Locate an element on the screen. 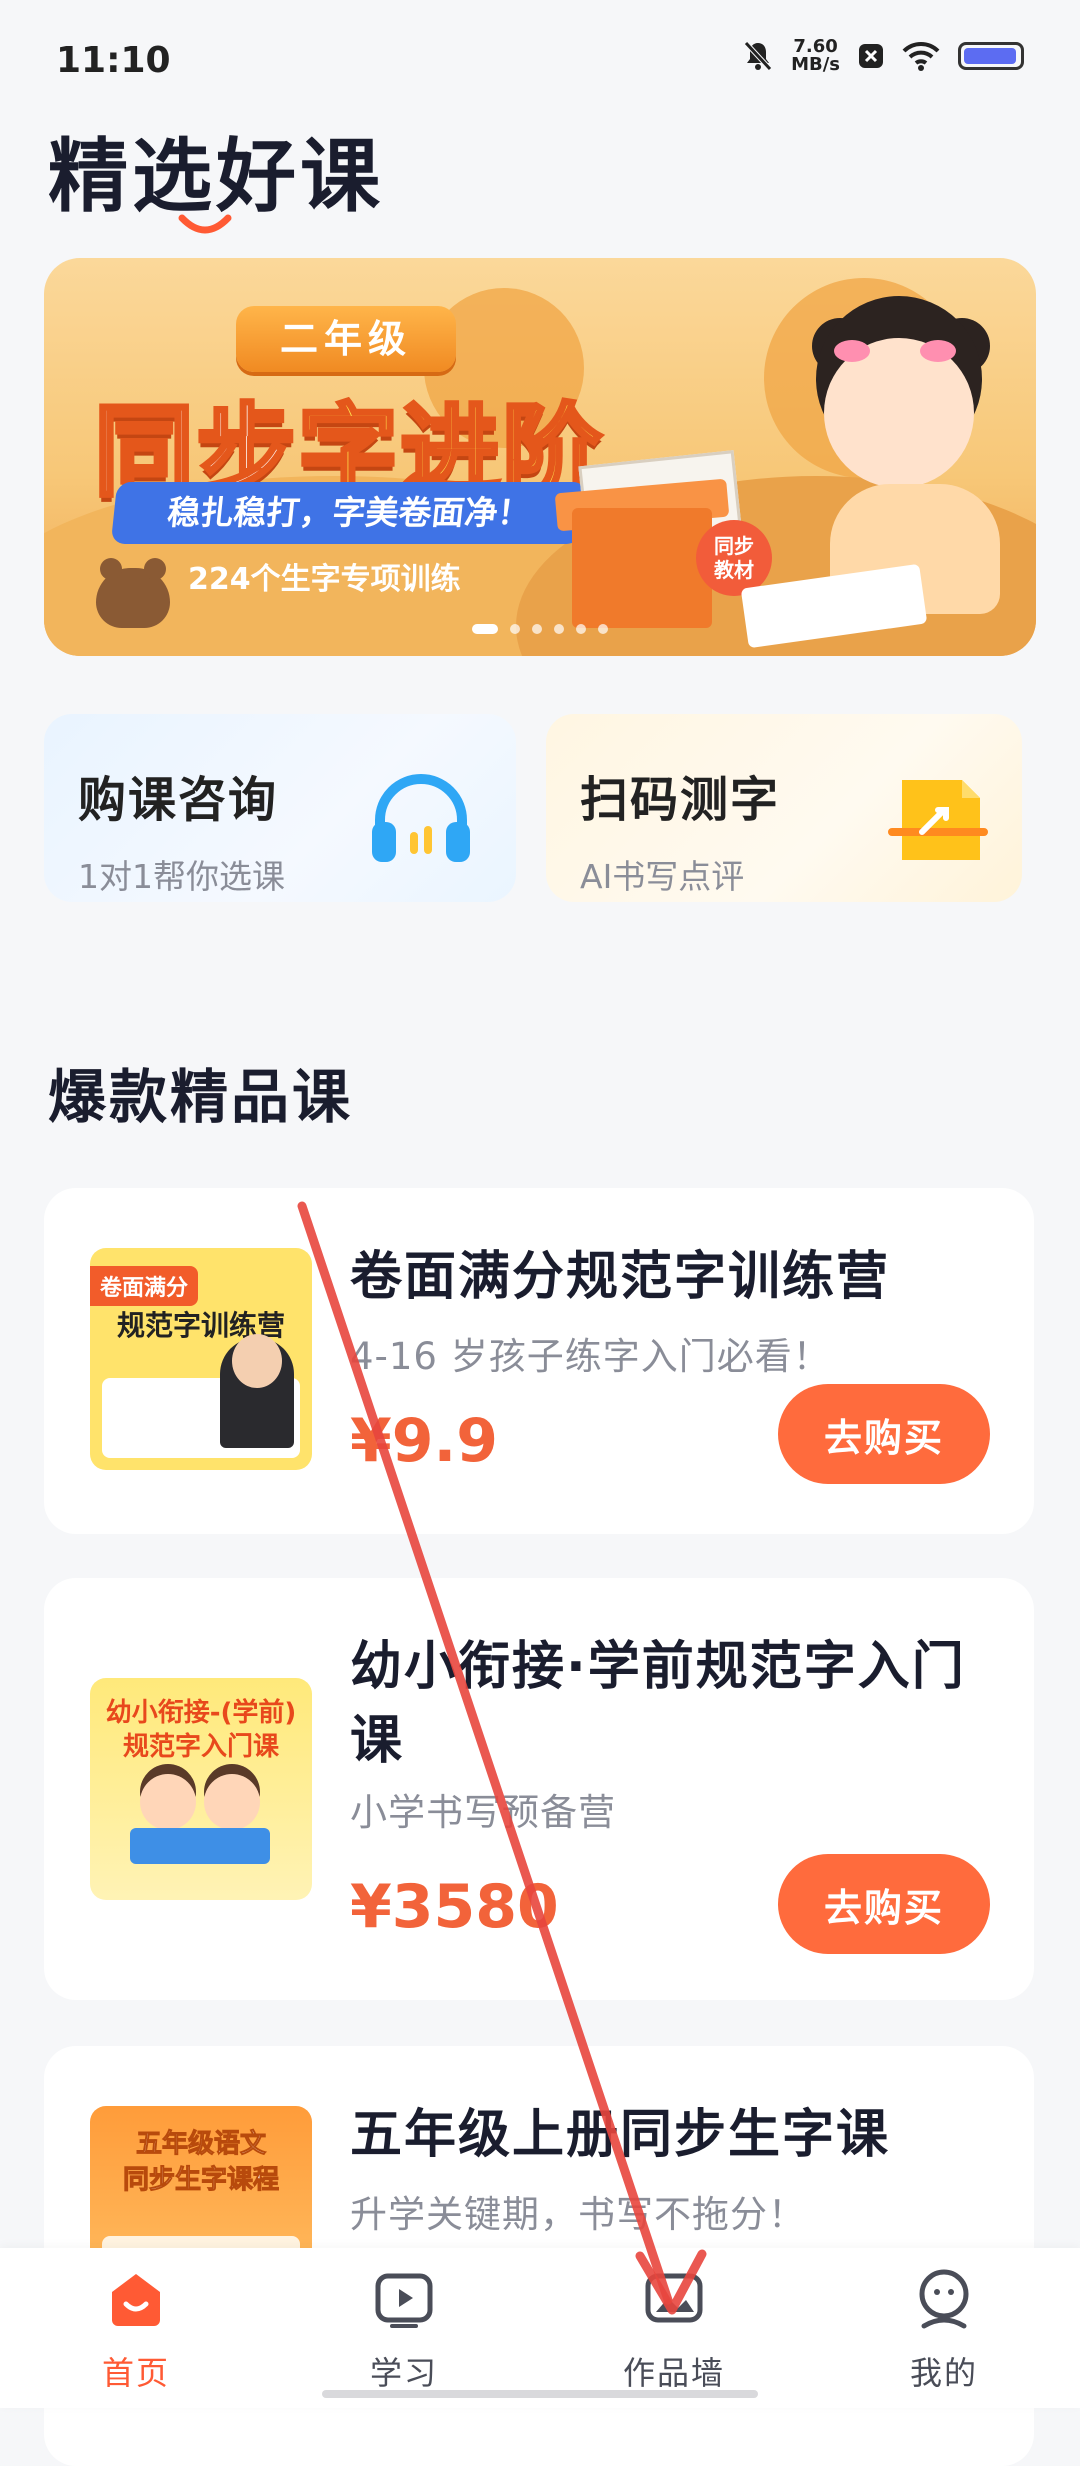  play-tv-icon is located at coordinates (404, 2300).